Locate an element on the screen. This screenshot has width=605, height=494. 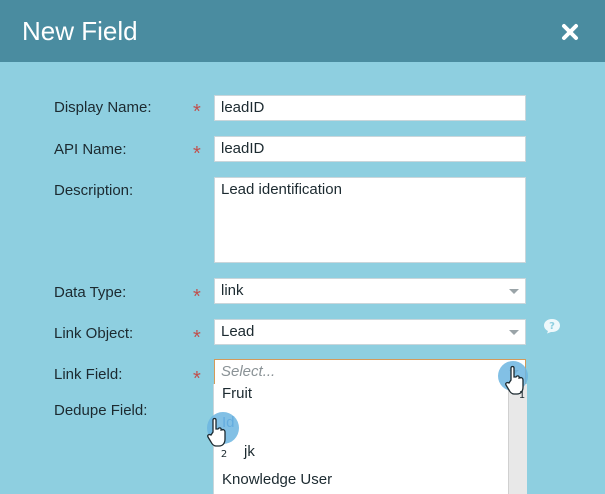
data-type-value: link is located at coordinates (232, 290).